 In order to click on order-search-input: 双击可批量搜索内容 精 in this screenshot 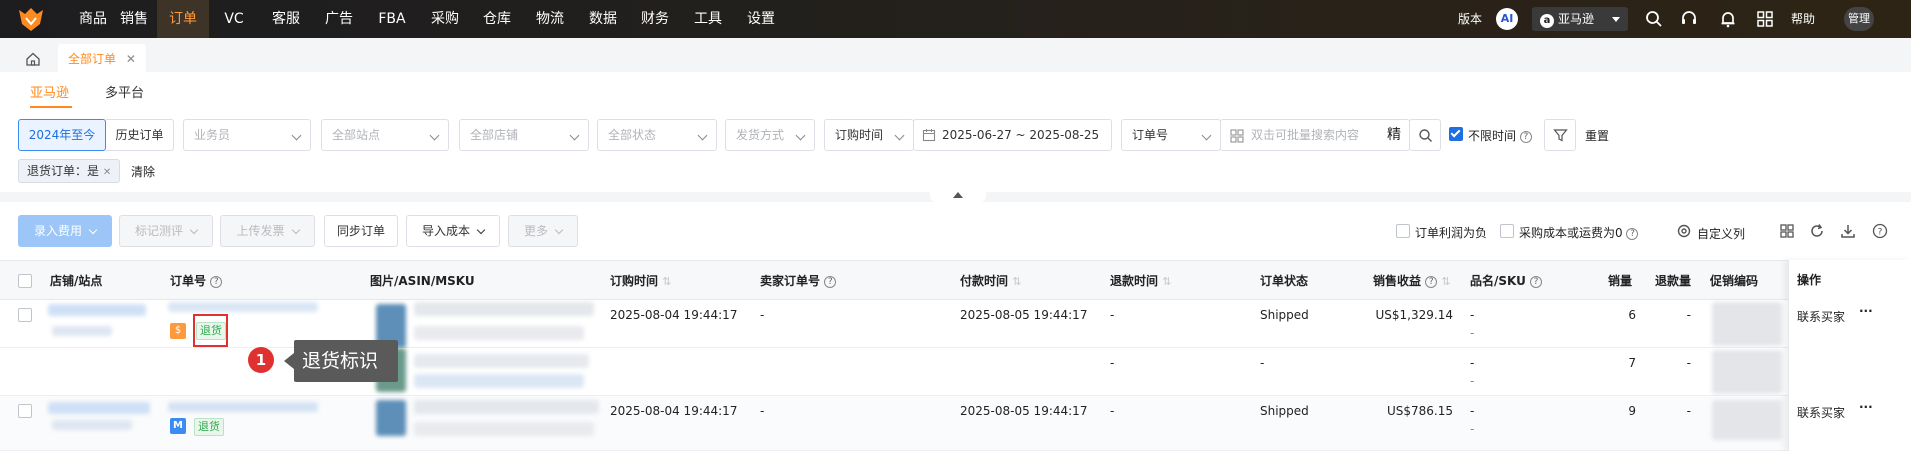, I will do `click(1315, 135)`.